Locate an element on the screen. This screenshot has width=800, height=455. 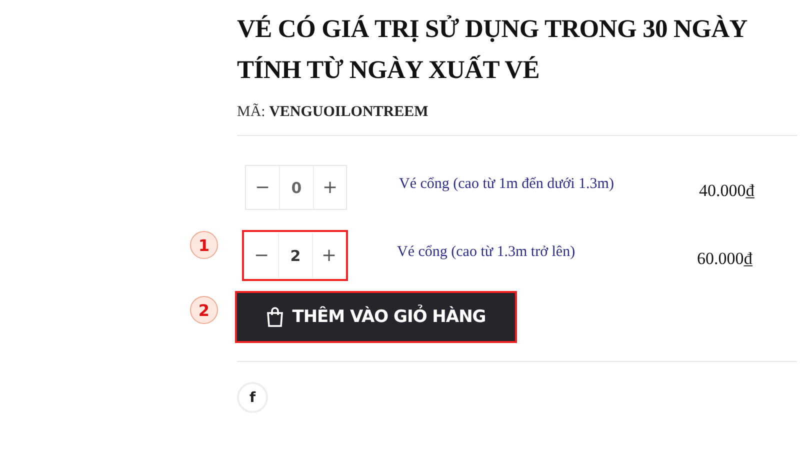
add-to-cart-button: THÊM VÀO GIỎ HÀNG is located at coordinates (376, 317).